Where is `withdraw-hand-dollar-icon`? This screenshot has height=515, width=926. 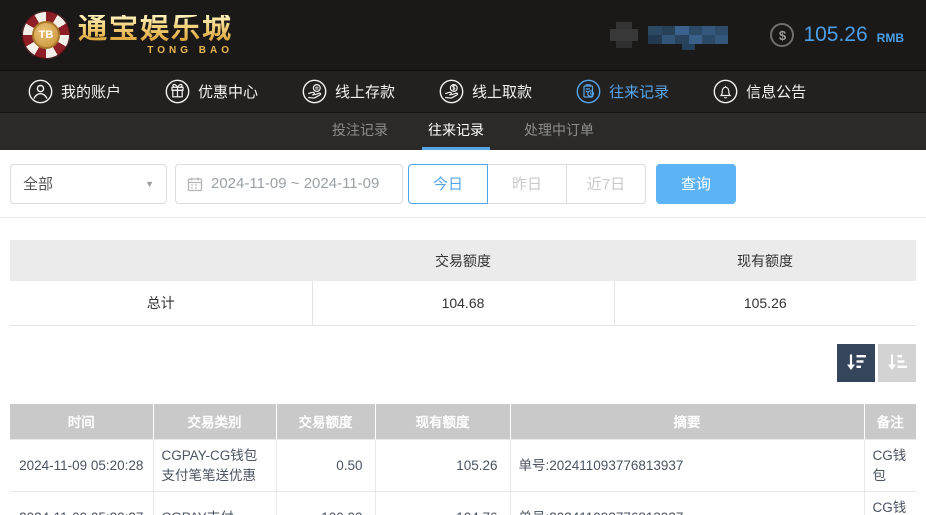 withdraw-hand-dollar-icon is located at coordinates (451, 91).